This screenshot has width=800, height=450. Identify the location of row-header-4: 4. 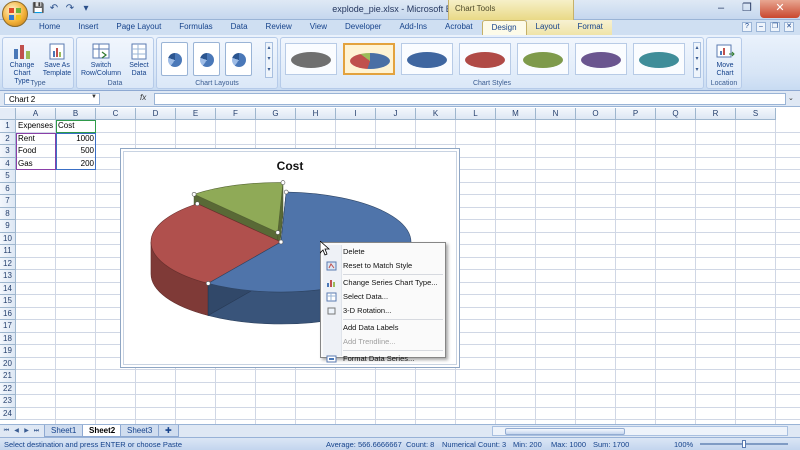
(8, 163).